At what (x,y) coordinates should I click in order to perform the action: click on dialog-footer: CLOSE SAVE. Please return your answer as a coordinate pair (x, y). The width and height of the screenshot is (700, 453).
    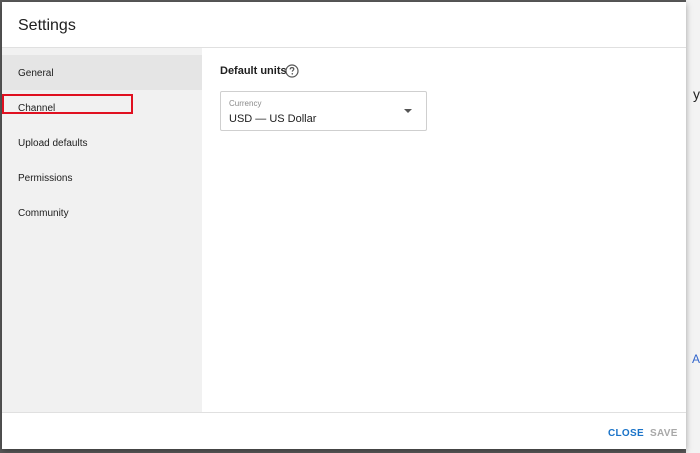
    Looking at the image, I should click on (344, 430).